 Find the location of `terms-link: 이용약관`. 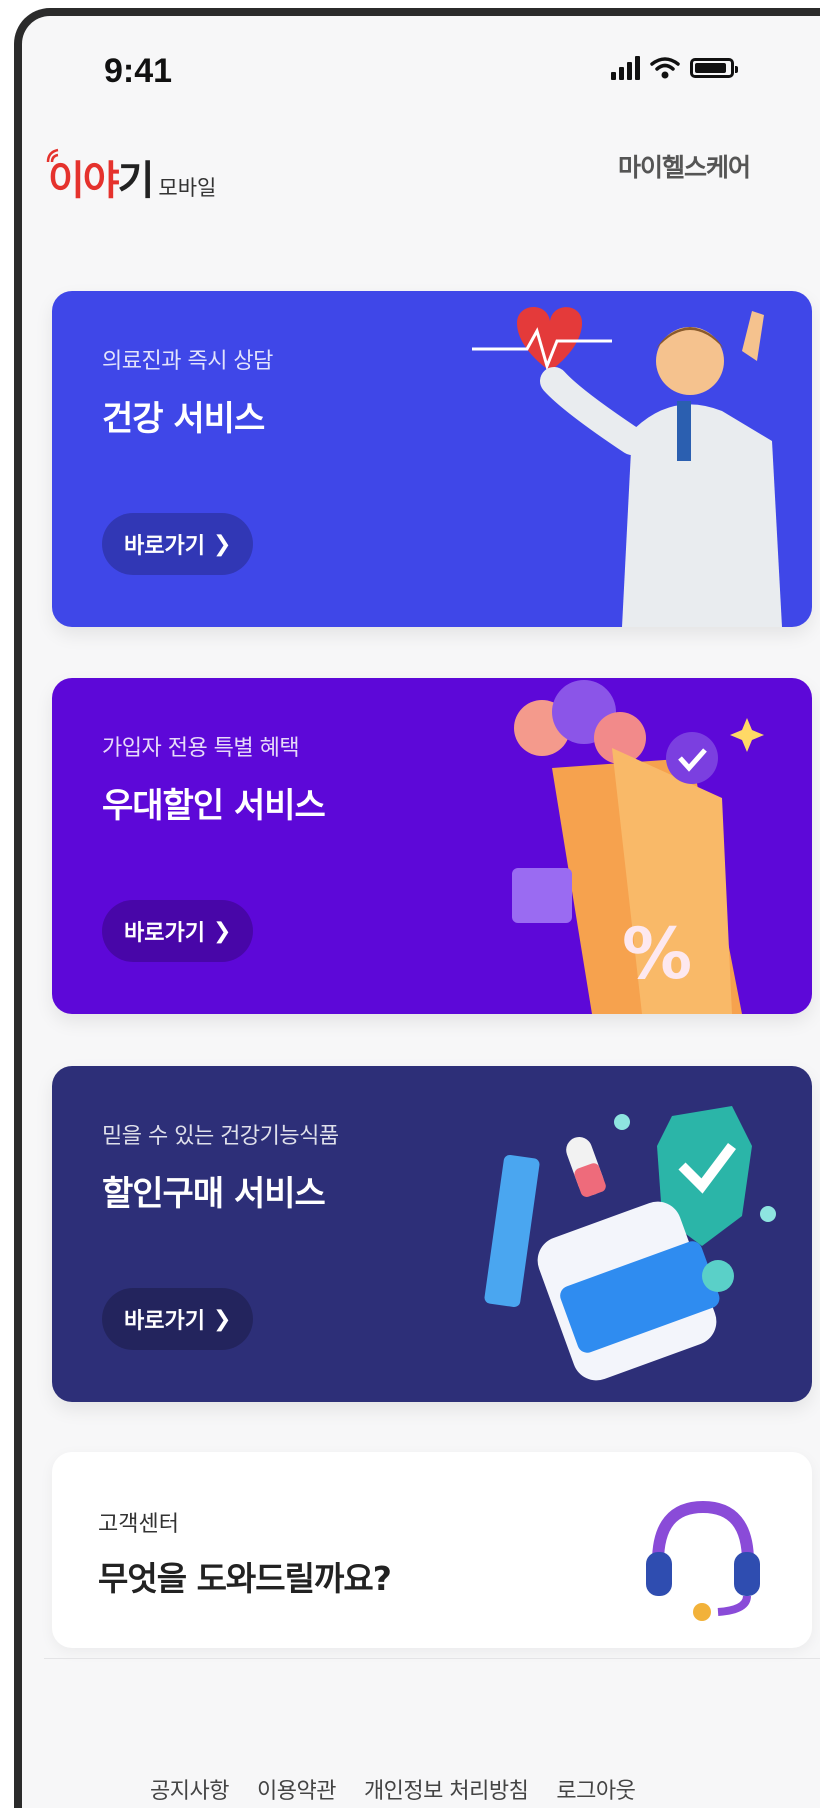

terms-link: 이용약관 is located at coordinates (296, 1789).